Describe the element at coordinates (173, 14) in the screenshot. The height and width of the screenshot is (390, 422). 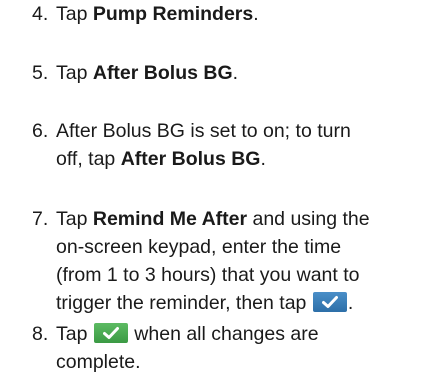
I see `step-bold-term: Pump Reminders` at that location.